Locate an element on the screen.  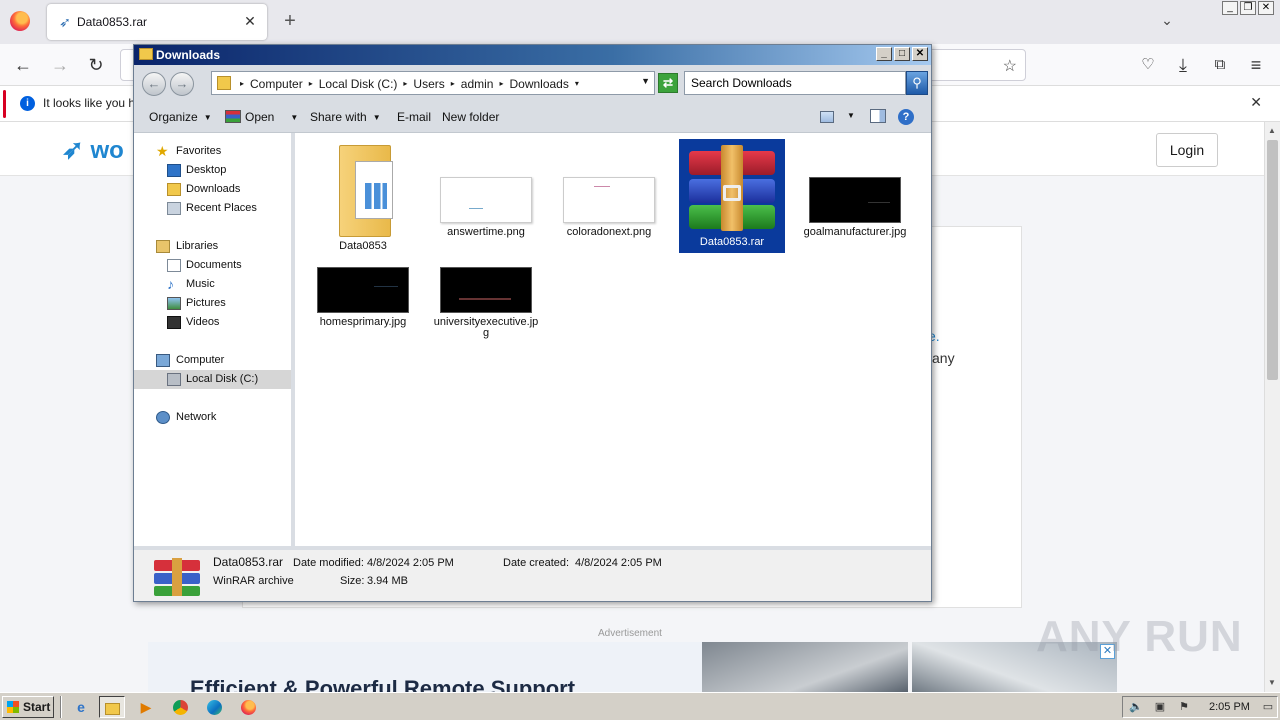
refresh-button: ⇄ is located at coordinates (668, 83).